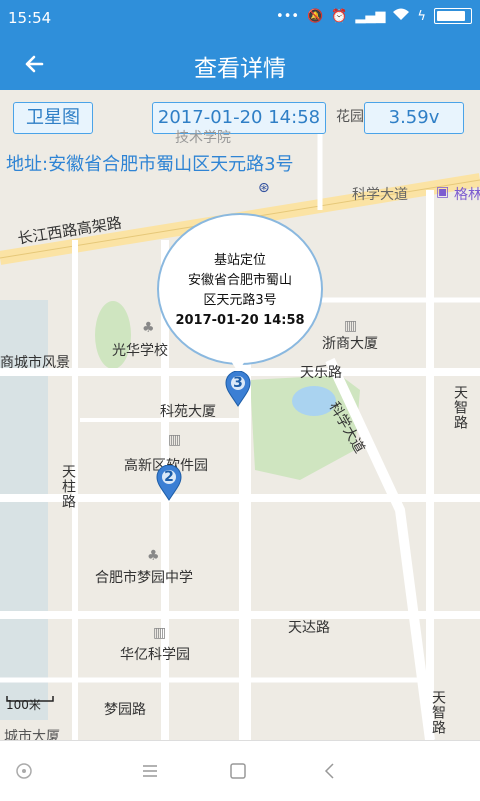 The width and height of the screenshot is (480, 801). I want to click on map-label: 合肥市梦园中学, so click(144, 578).